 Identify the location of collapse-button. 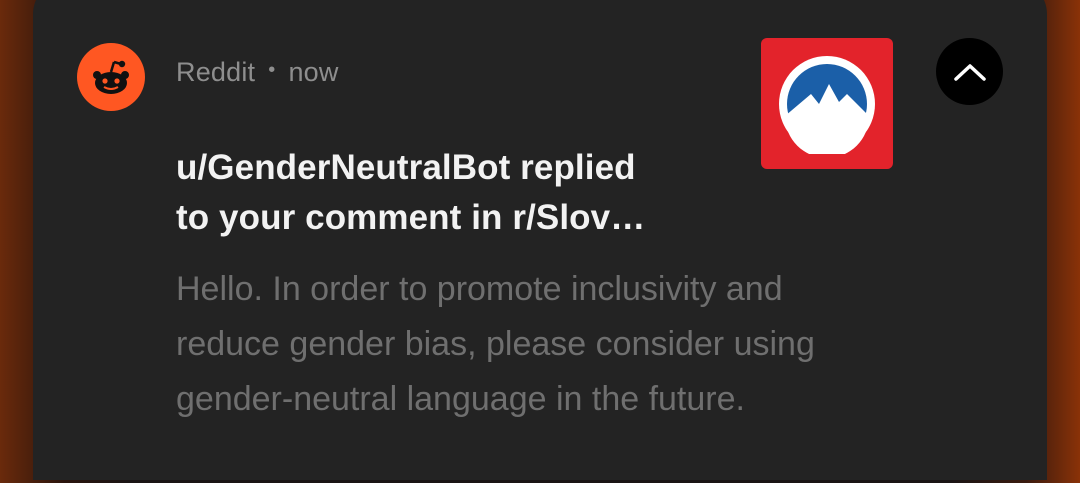
(969, 71).